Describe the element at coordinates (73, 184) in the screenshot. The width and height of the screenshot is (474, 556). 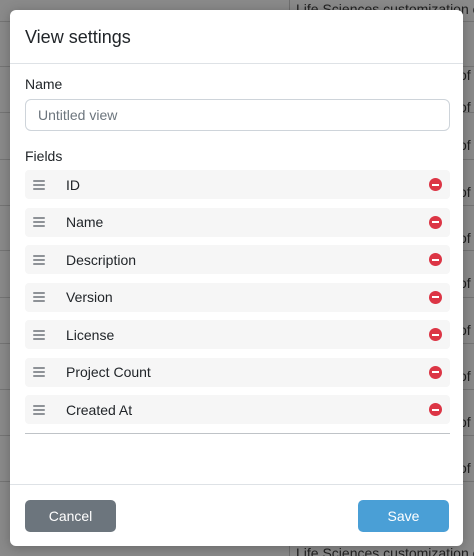
I see `field-item-label: ID` at that location.